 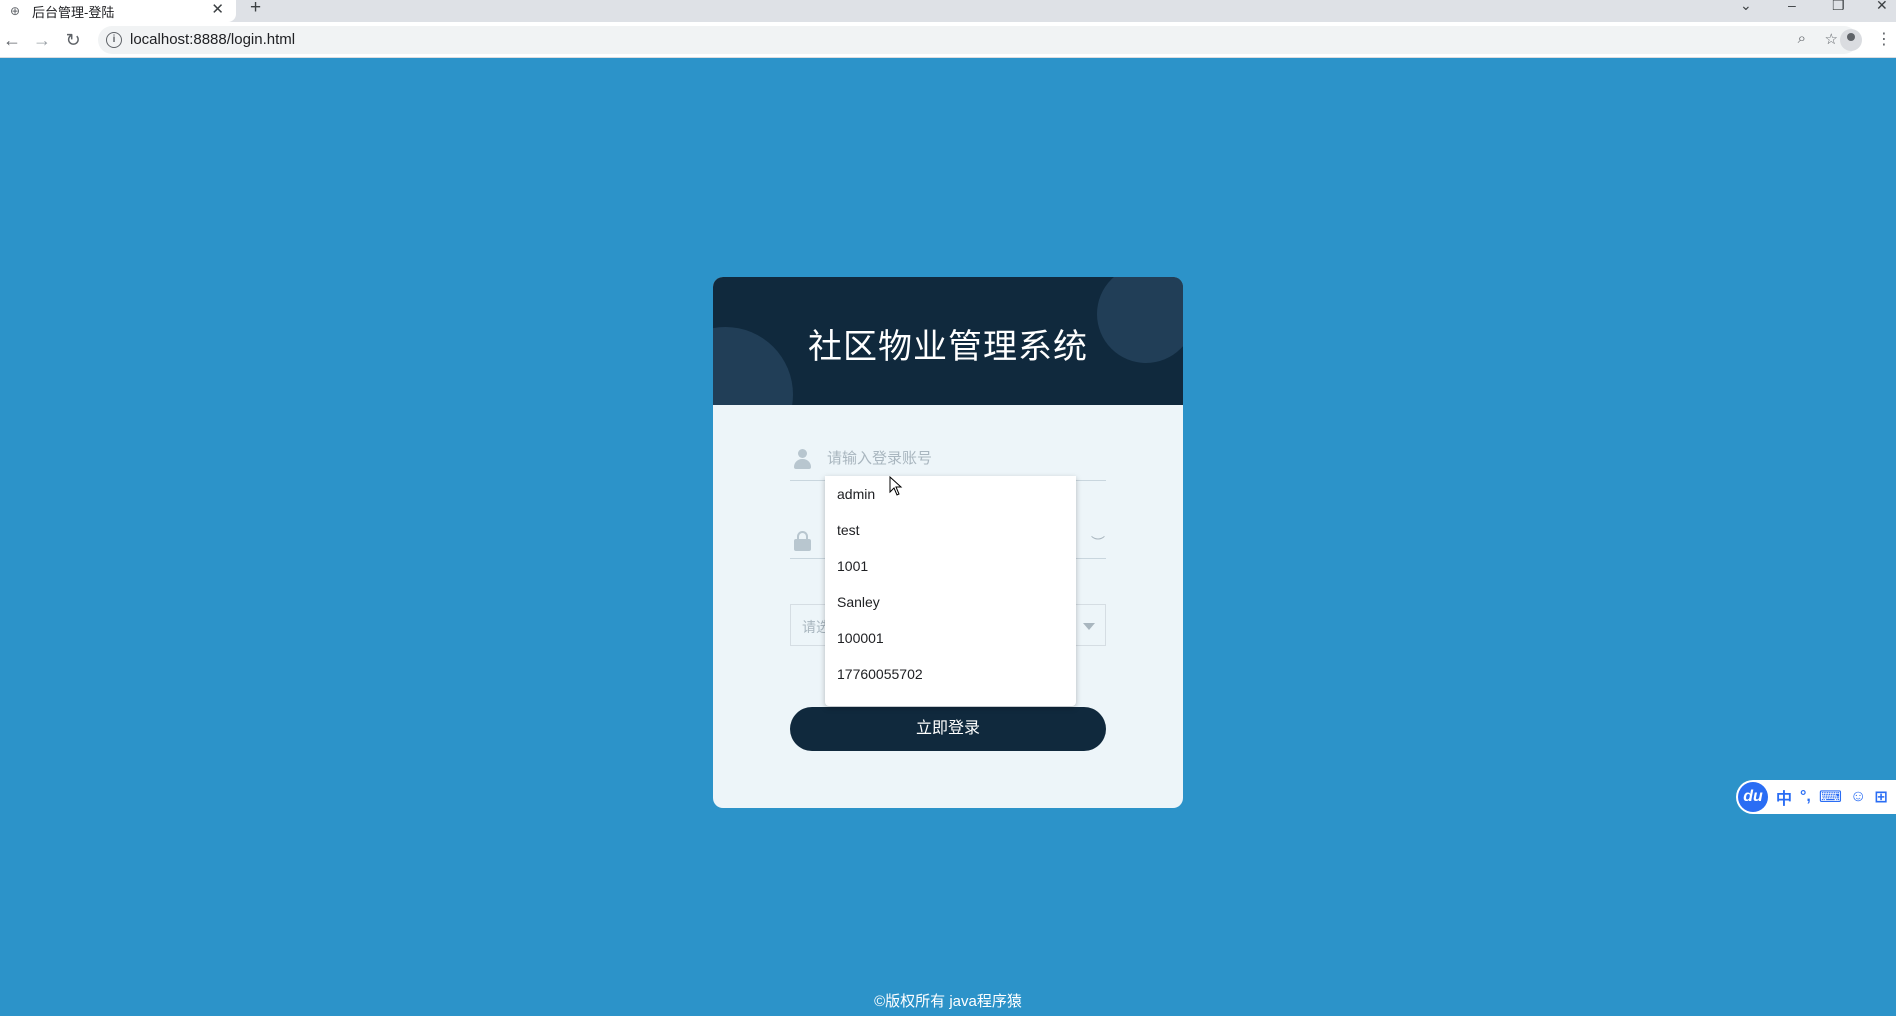 What do you see at coordinates (978, 40) in the screenshot?
I see `address-bar: i localhost:8888/login.html ⌕ ☆` at bounding box center [978, 40].